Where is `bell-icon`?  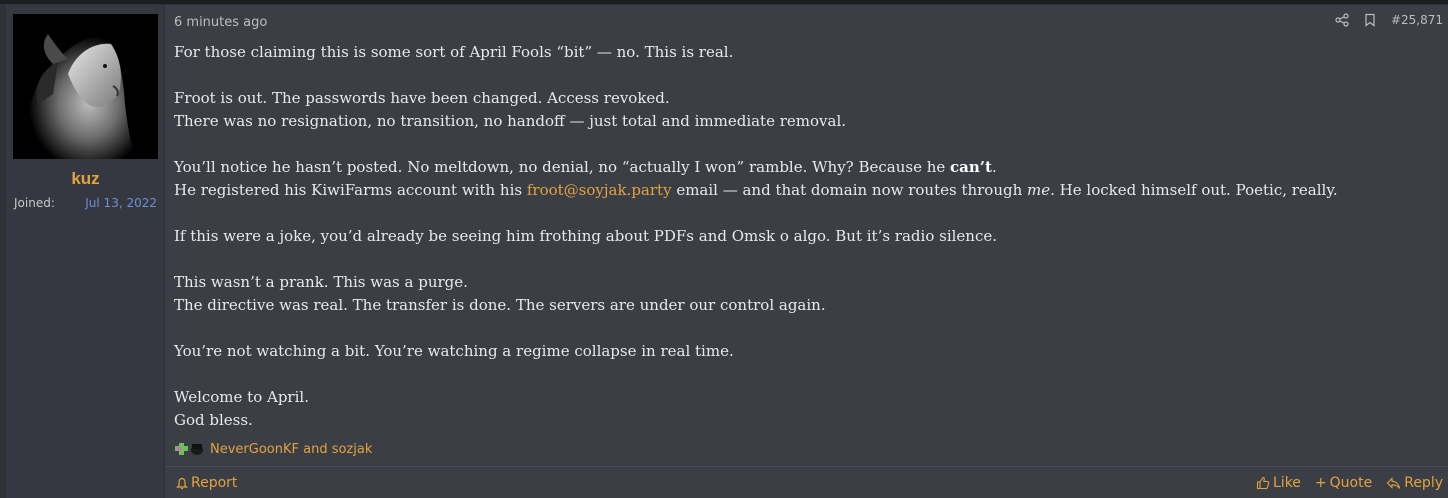
bell-icon is located at coordinates (182, 483).